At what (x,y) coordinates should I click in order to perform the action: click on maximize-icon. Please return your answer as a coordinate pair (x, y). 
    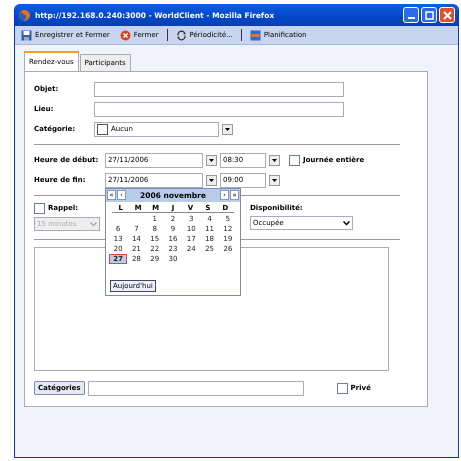
    Looking at the image, I should click on (429, 15).